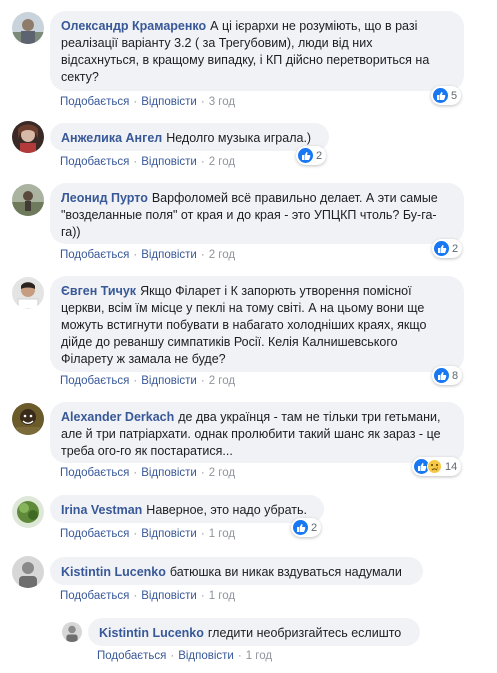  Describe the element at coordinates (239, 138) in the screenshot. I see `comment-text: Недолго музыка играла.)` at that location.